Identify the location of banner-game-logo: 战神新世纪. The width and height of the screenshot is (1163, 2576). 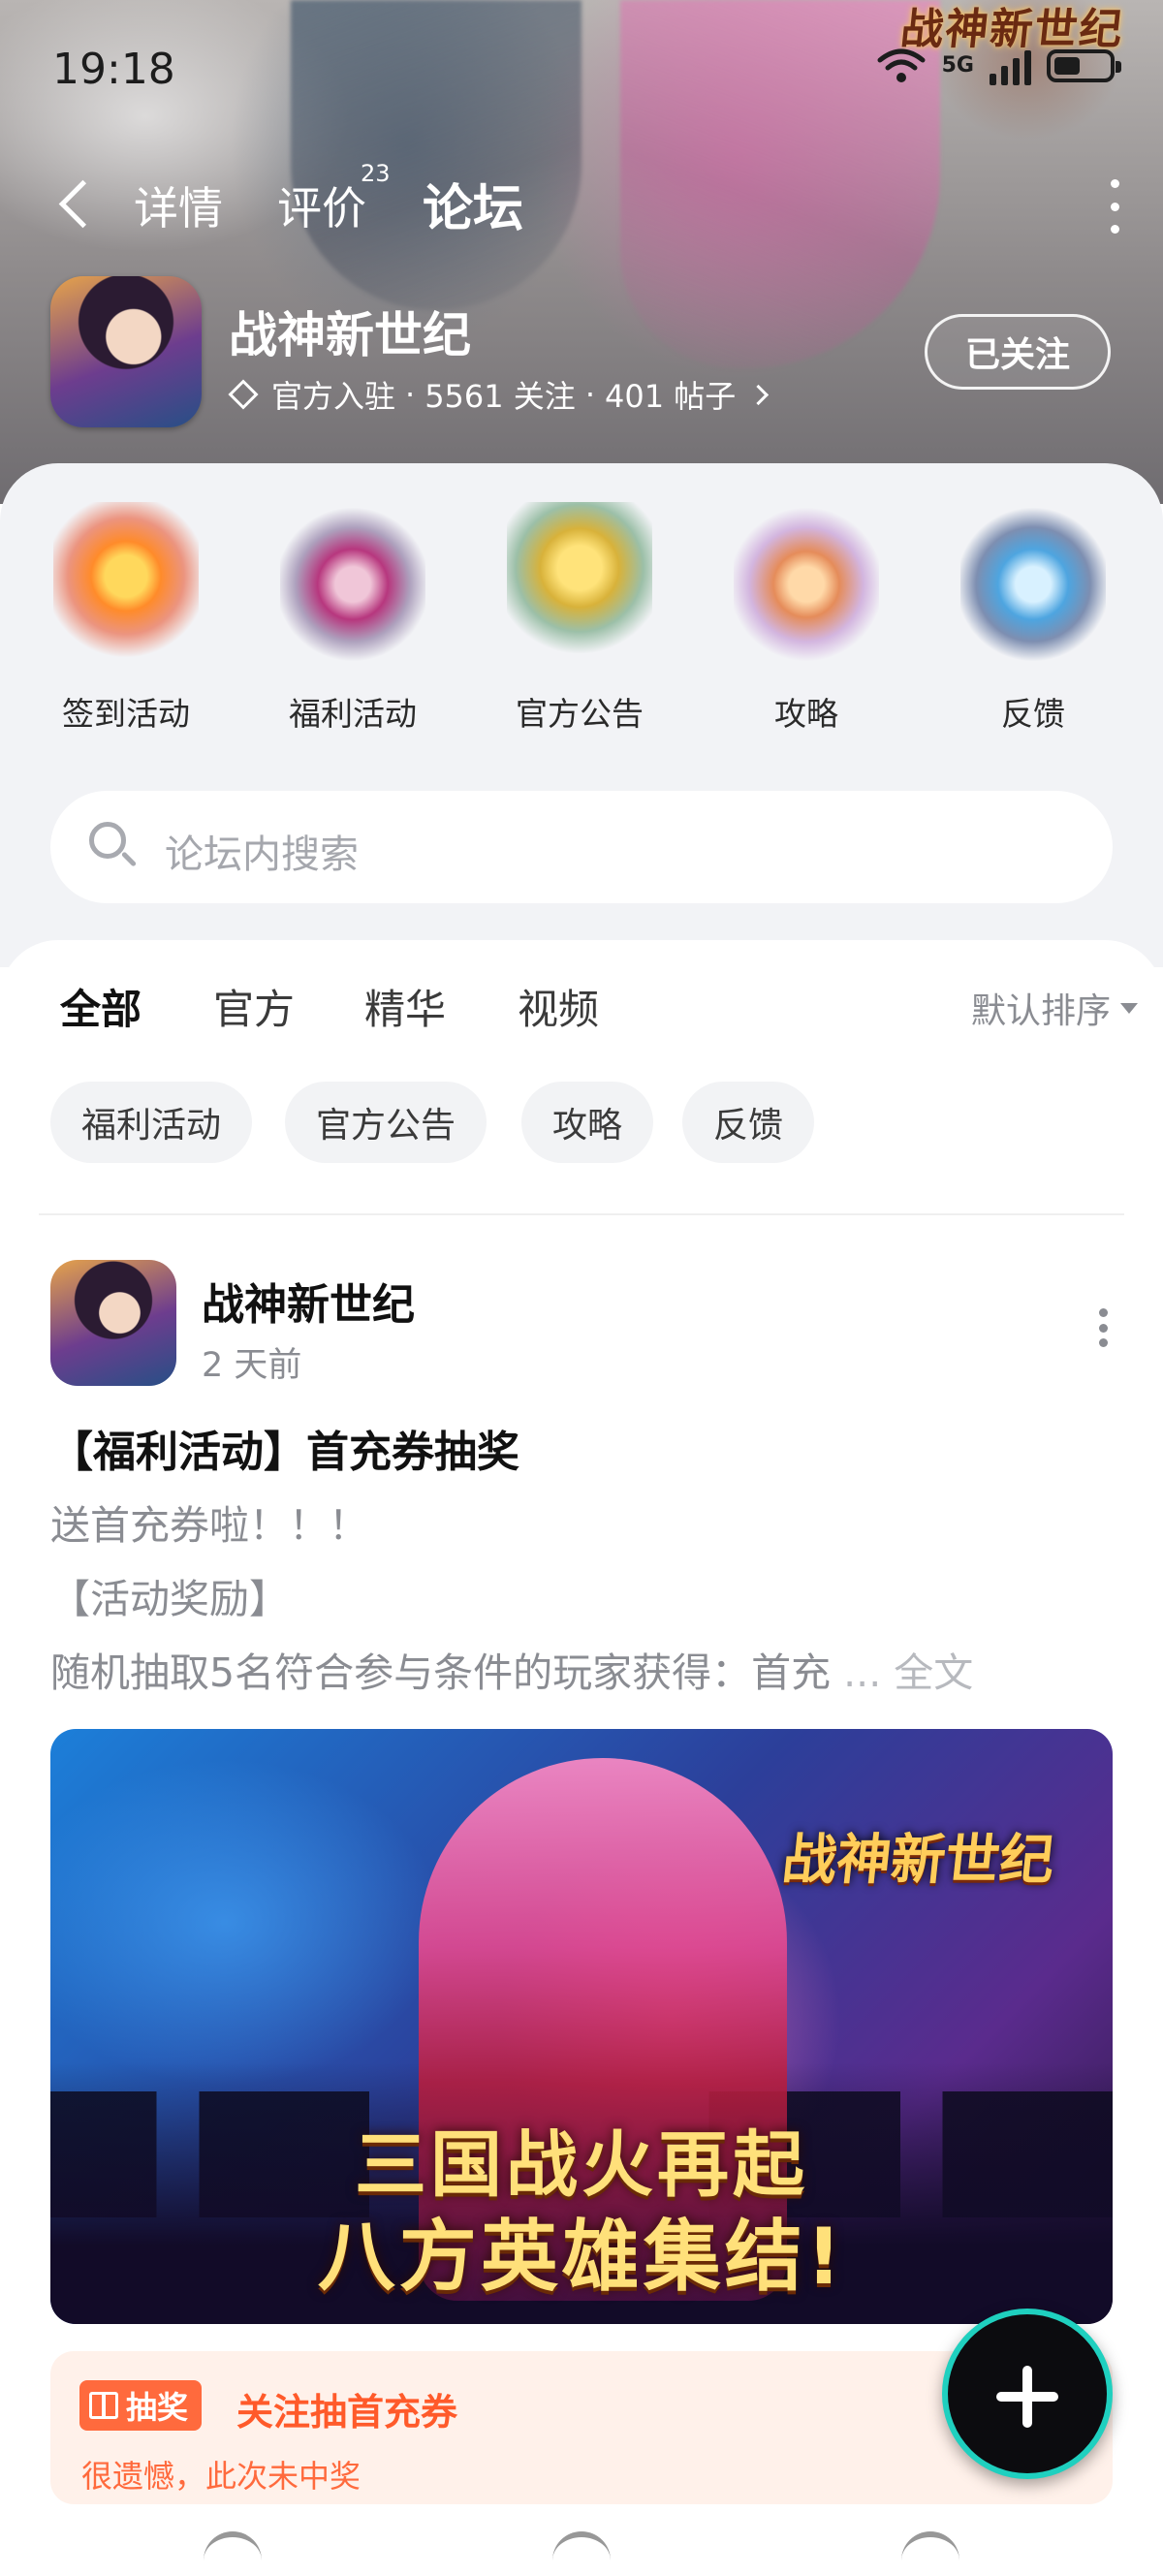
(918, 1860).